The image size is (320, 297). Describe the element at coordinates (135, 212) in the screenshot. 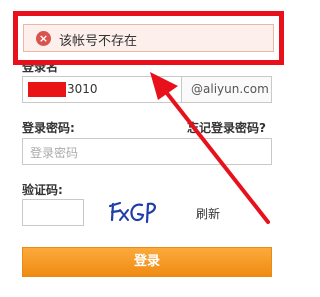

I see `captcha-image` at that location.